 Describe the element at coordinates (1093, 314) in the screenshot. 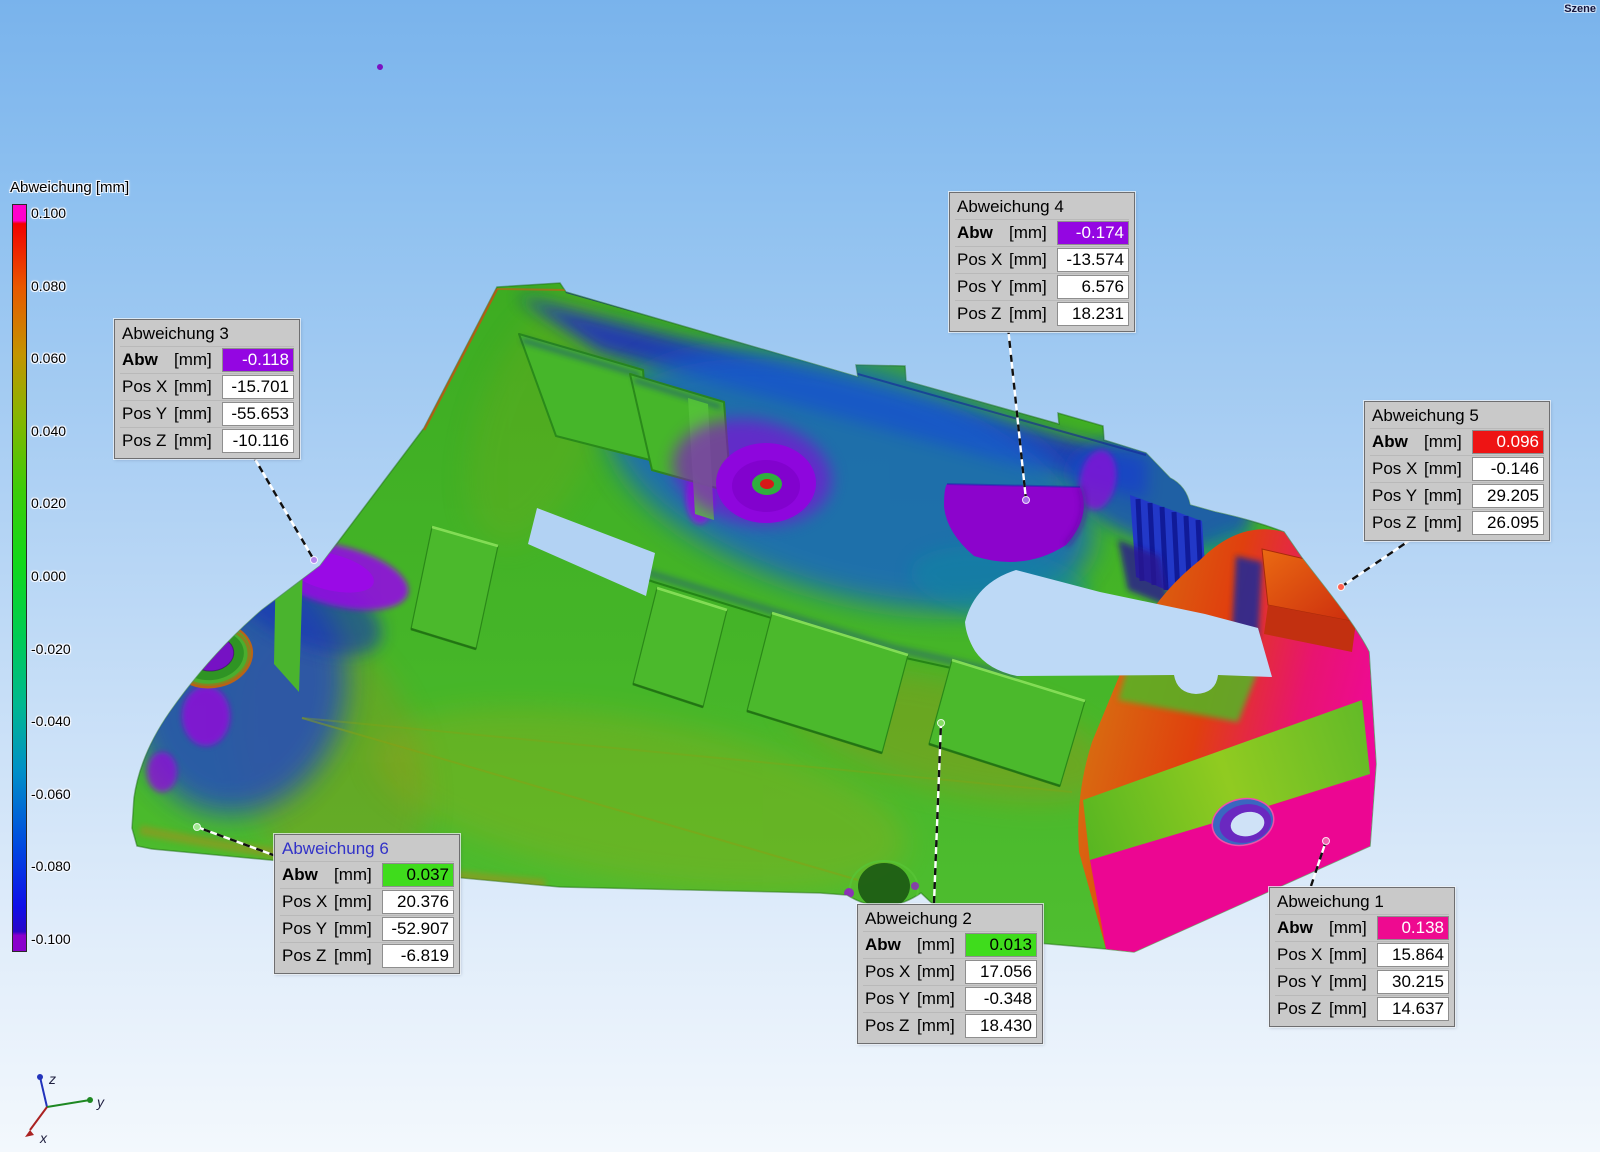

I see `row-value: 18.231` at that location.